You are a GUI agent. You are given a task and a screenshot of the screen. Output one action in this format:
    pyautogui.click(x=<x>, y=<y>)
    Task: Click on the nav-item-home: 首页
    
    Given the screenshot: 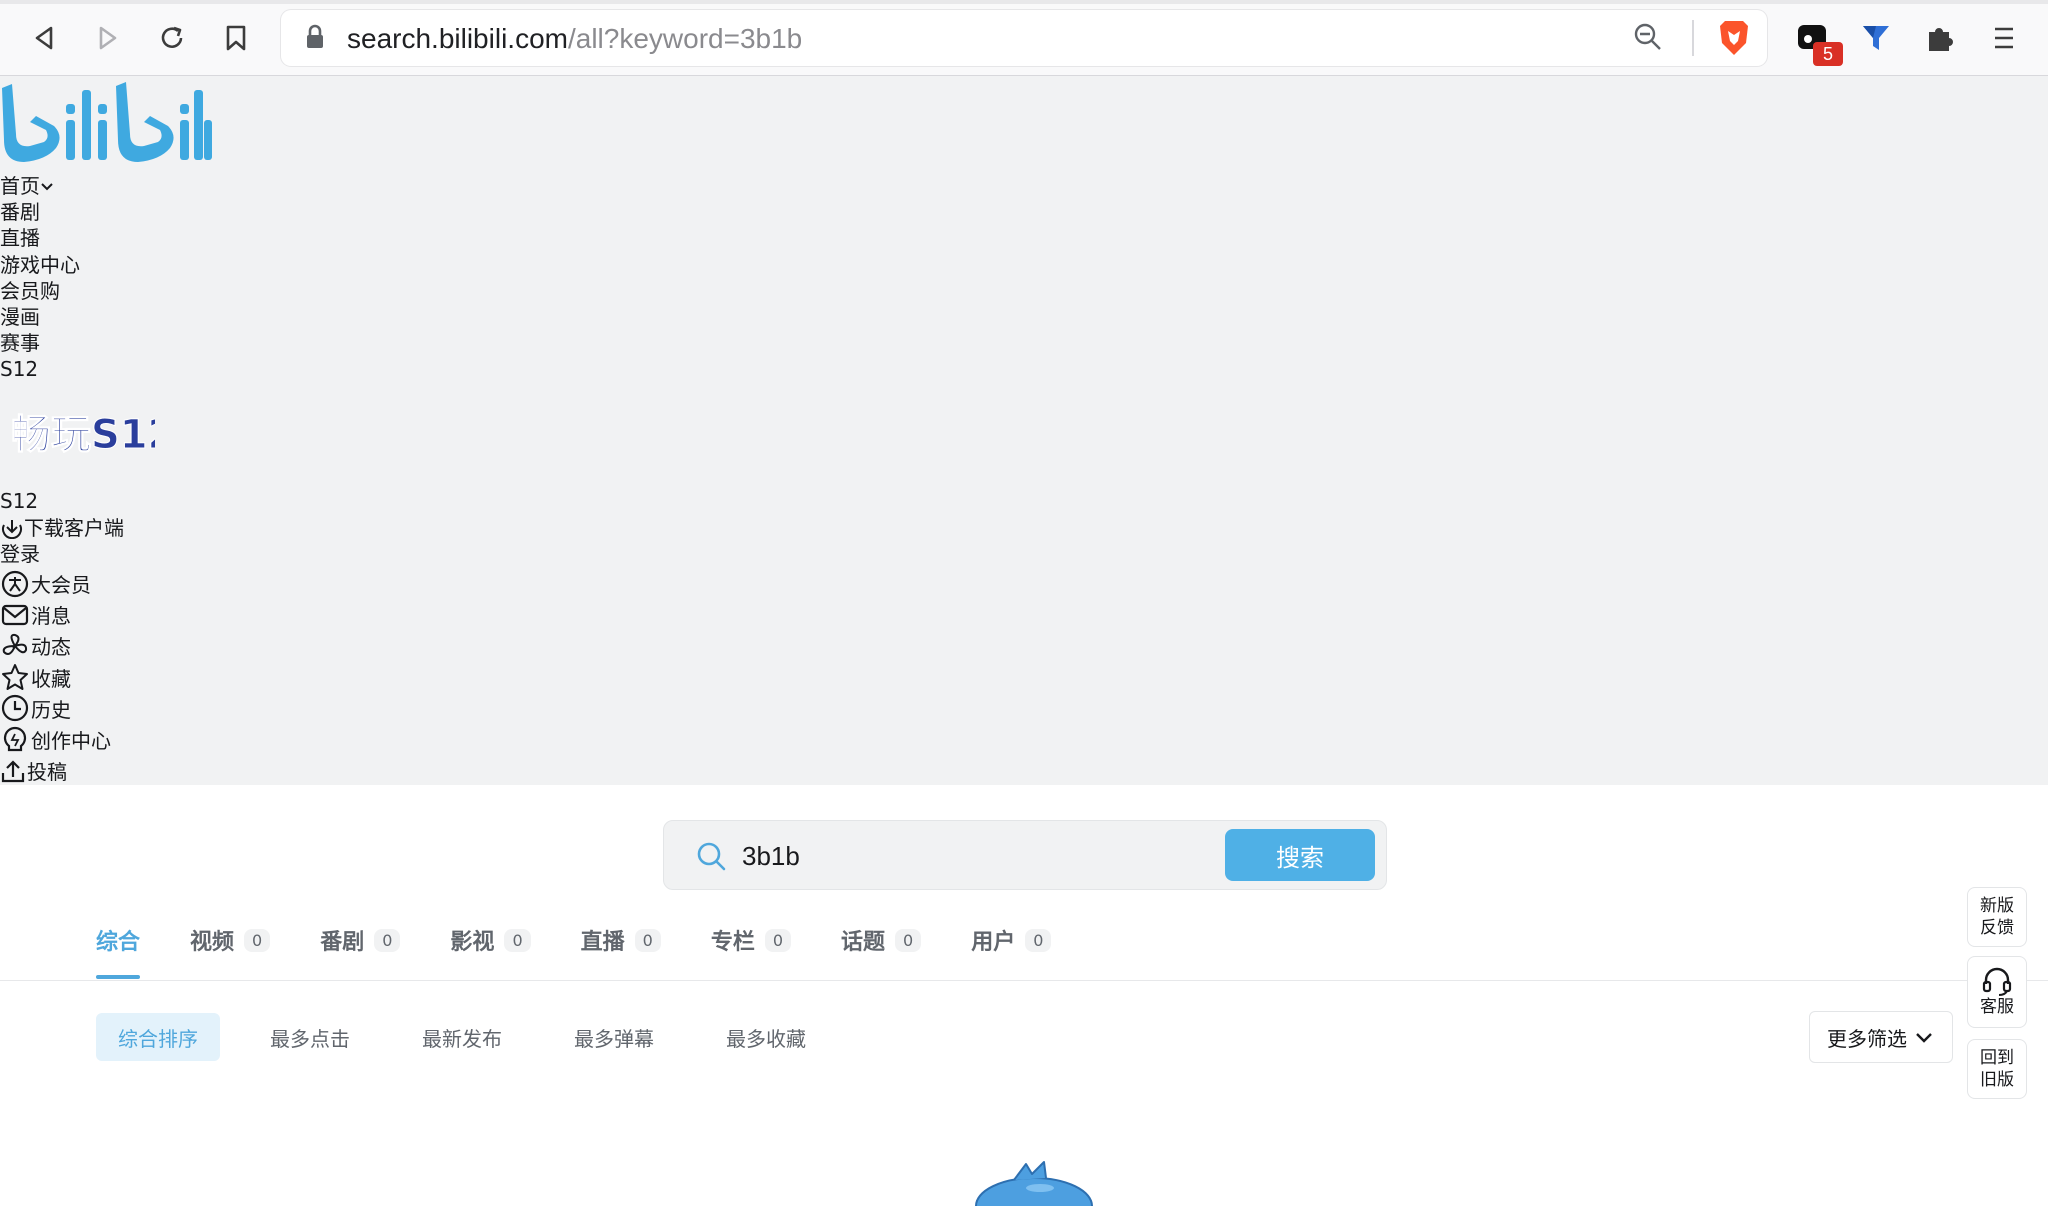 What is the action you would take?
    pyautogui.click(x=40, y=186)
    